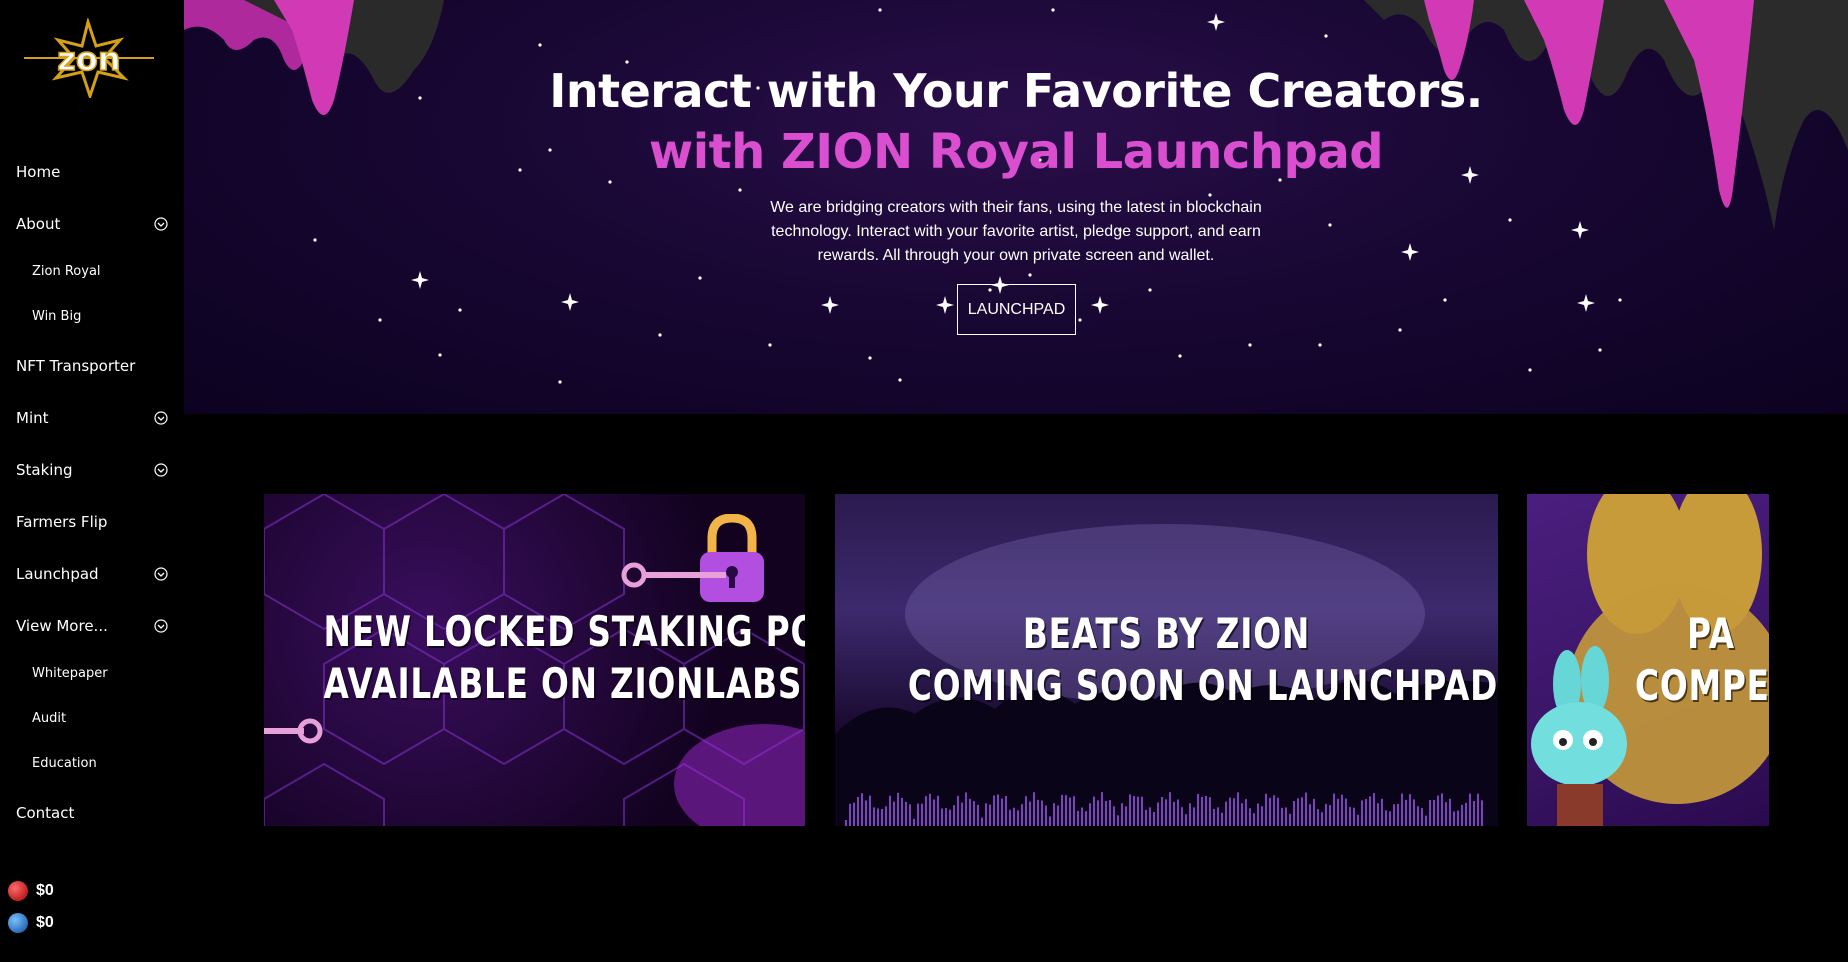 Image resolution: width=1848 pixels, height=962 pixels. I want to click on sidebar-item-label: Home, so click(38, 172).